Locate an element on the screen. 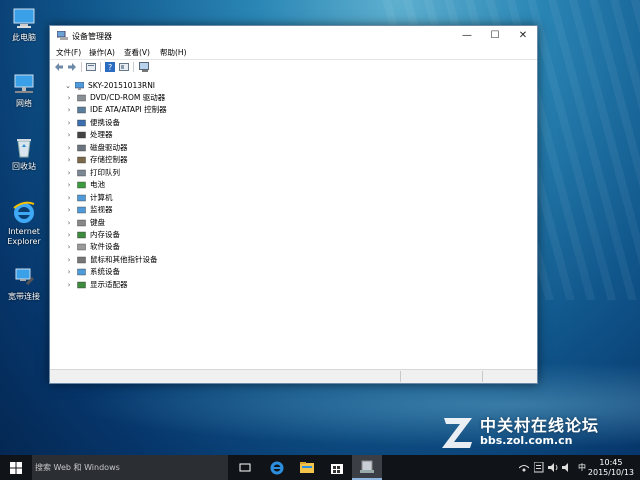 This screenshot has height=480, width=640. maximize-button: ☐ is located at coordinates (495, 36).